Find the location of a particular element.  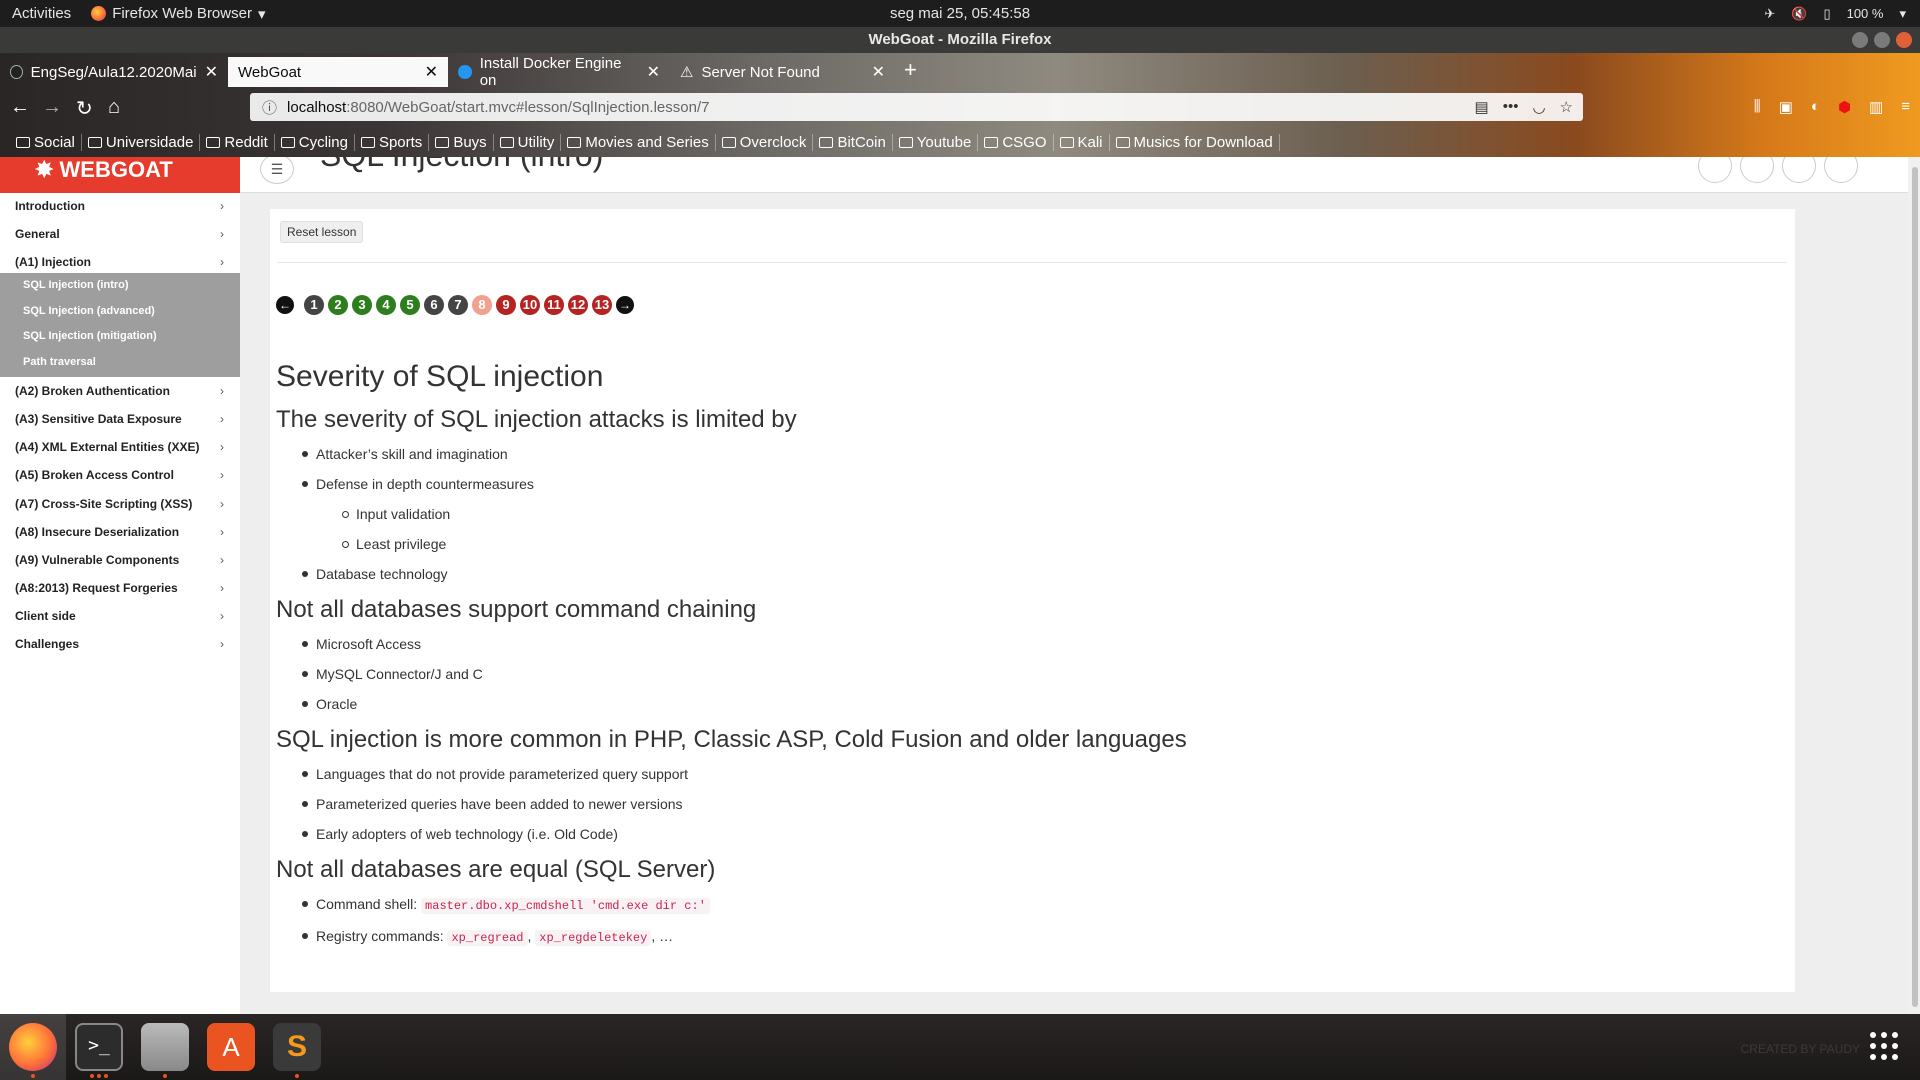

library-icon: ⫼ is located at coordinates (1757, 107).